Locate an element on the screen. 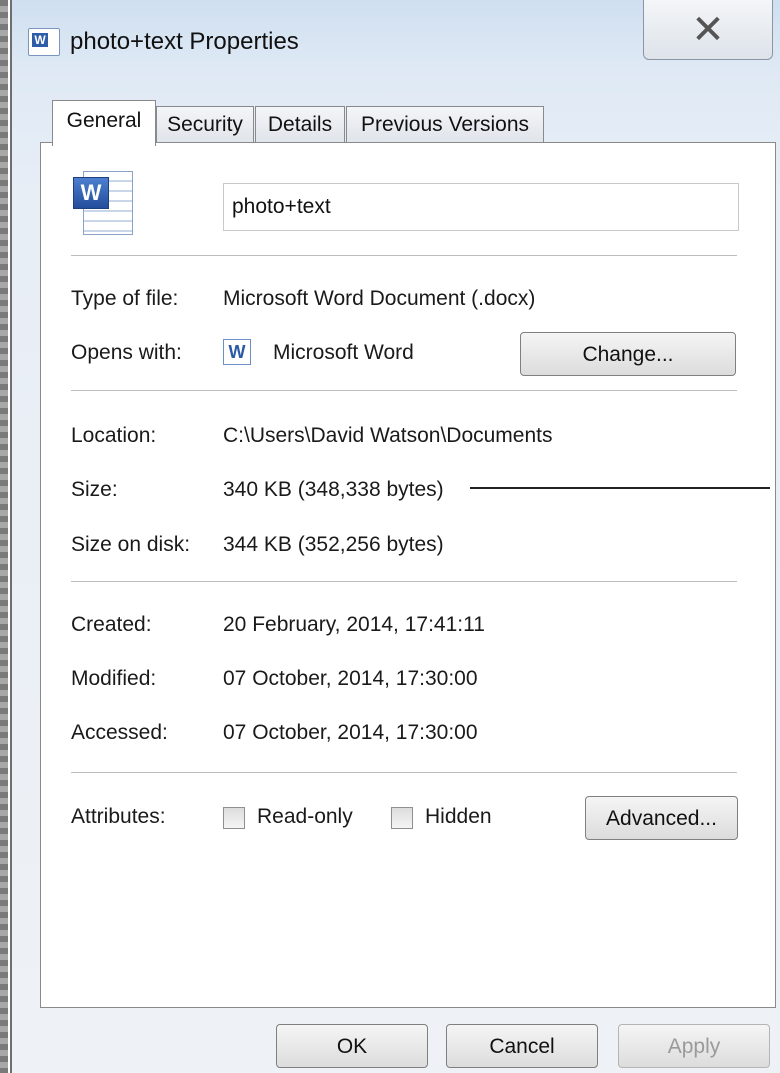 Image resolution: width=780 pixels, height=1073 pixels. hidden-checkbox is located at coordinates (402, 818).